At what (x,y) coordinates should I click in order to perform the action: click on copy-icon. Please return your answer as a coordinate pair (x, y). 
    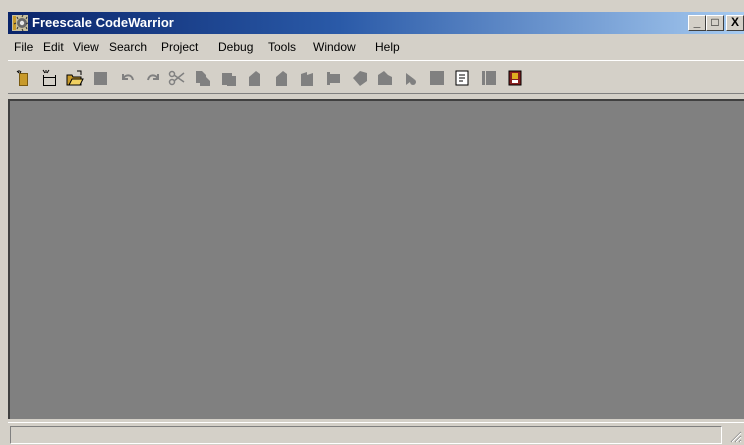
    Looking at the image, I should click on (203, 78).